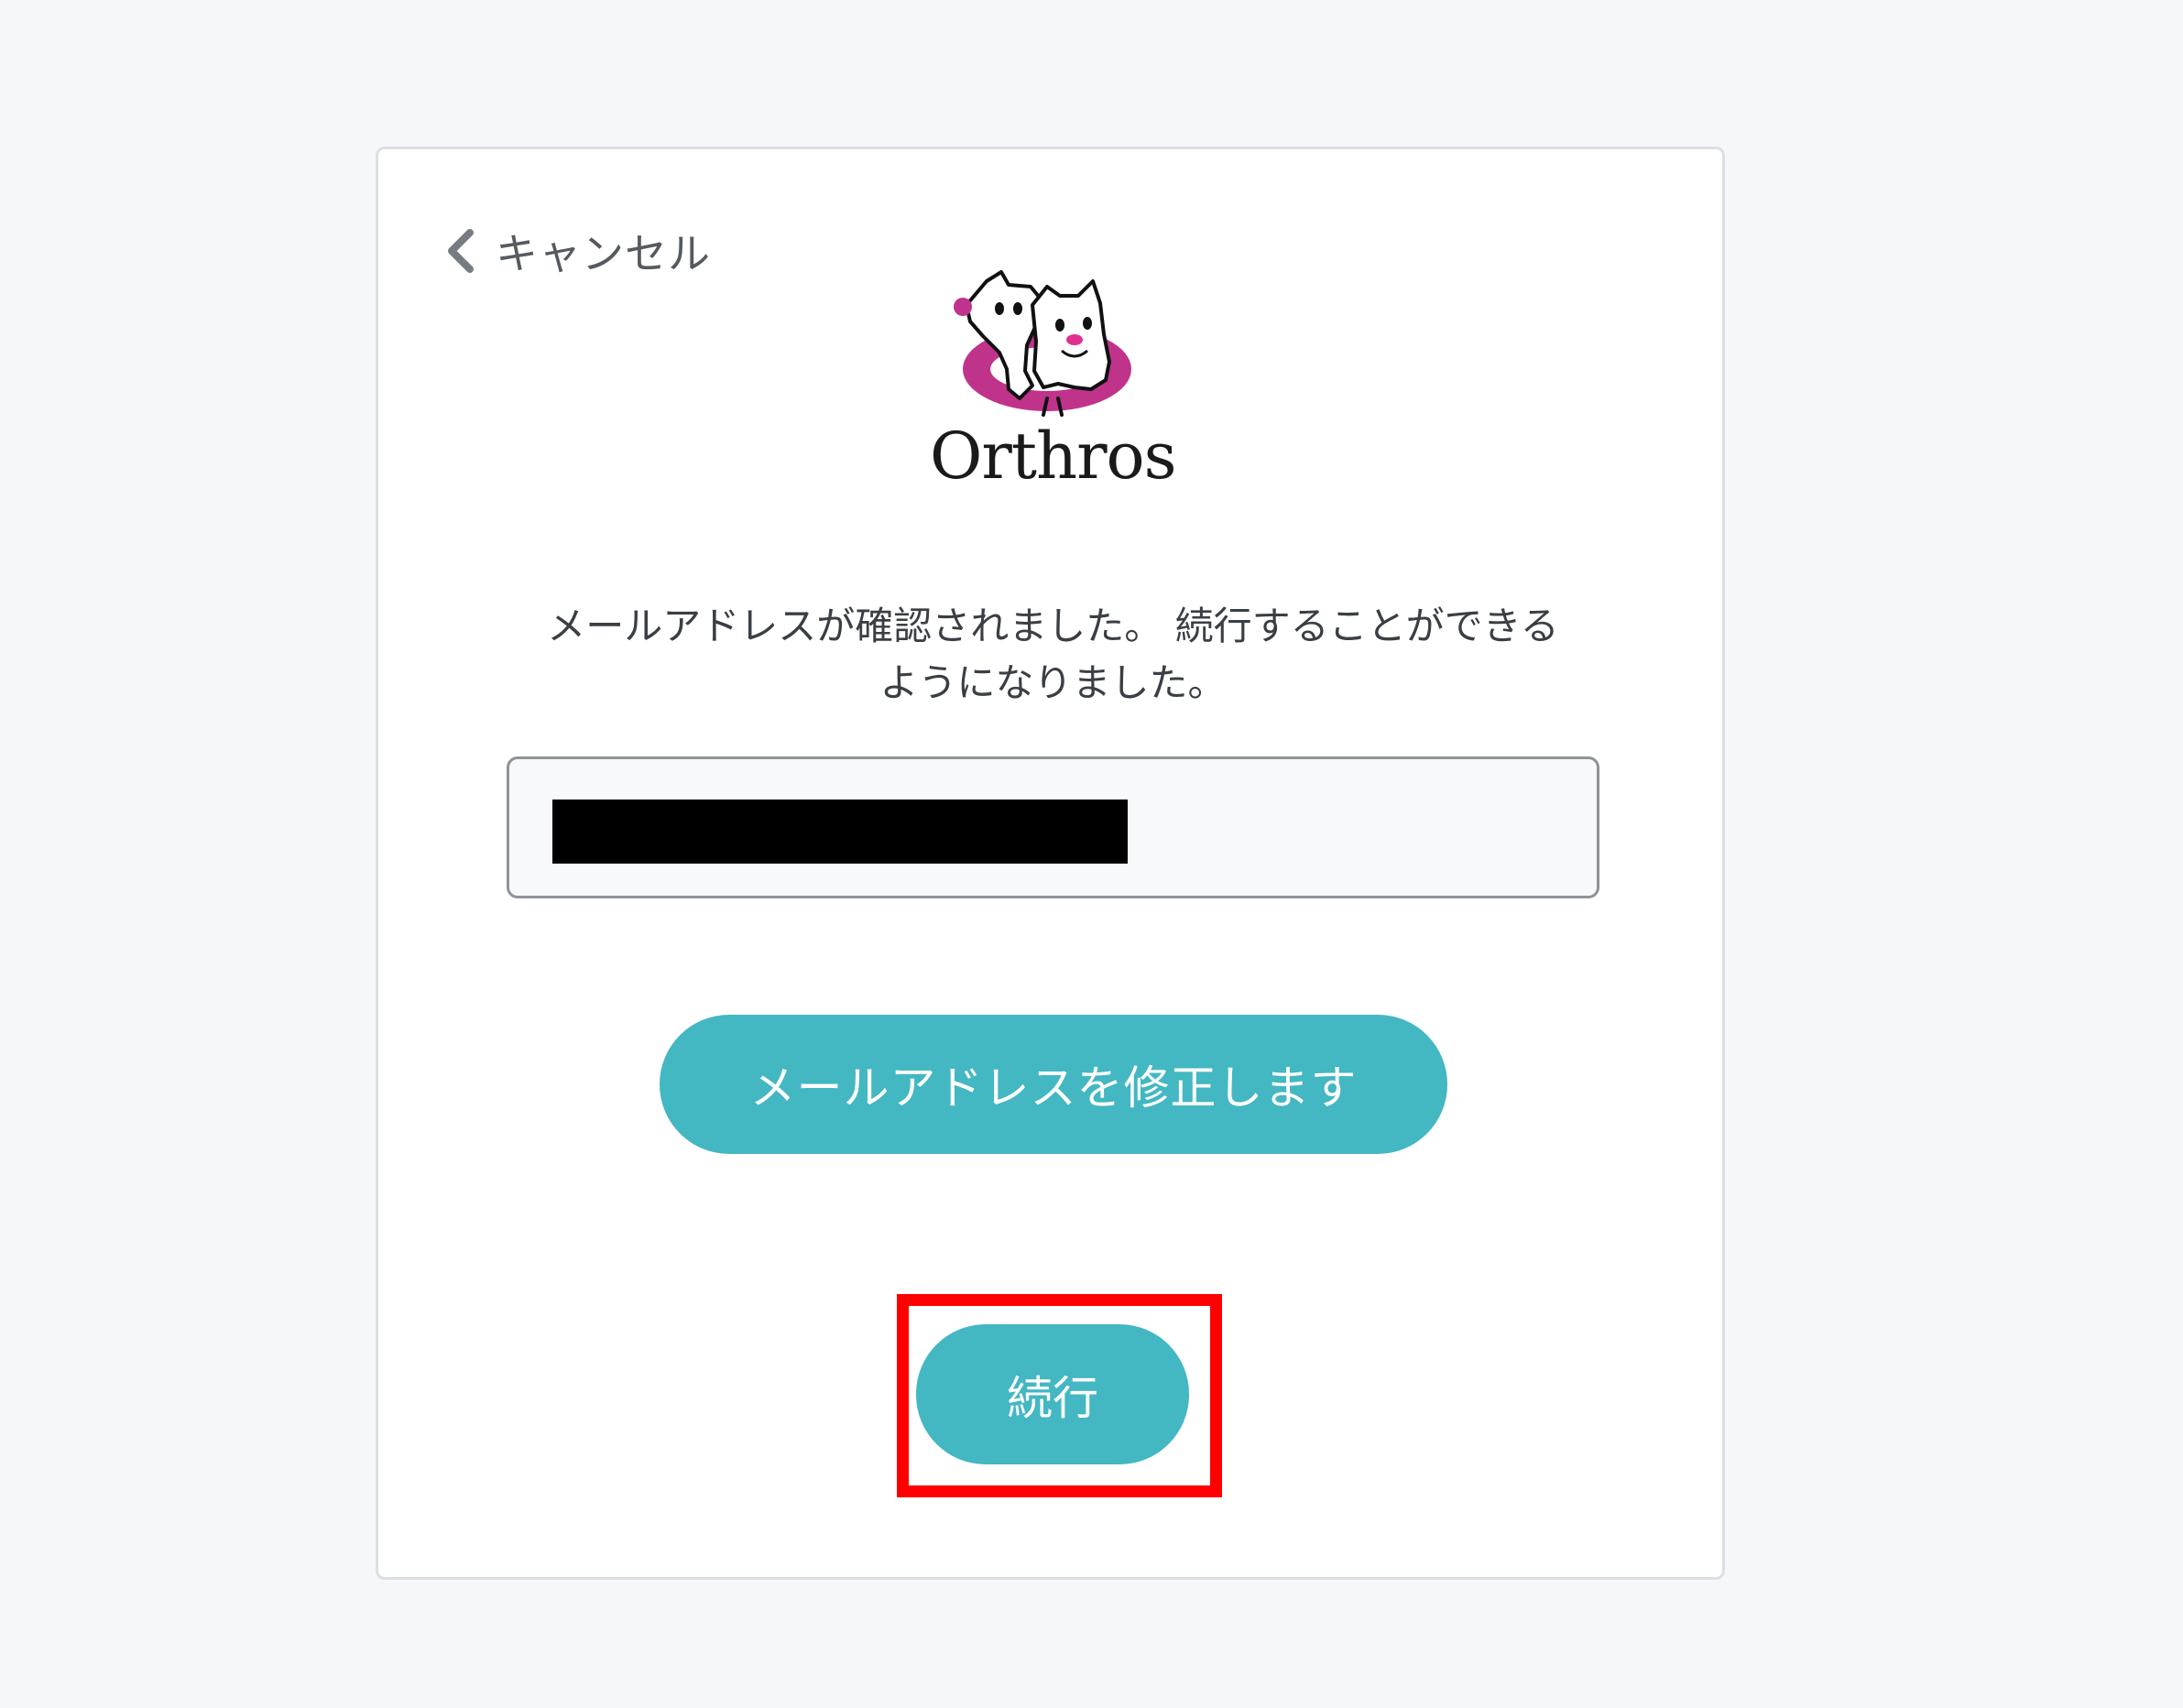 The height and width of the screenshot is (1708, 2183). What do you see at coordinates (1053, 456) in the screenshot?
I see `logo-text: Orthros` at bounding box center [1053, 456].